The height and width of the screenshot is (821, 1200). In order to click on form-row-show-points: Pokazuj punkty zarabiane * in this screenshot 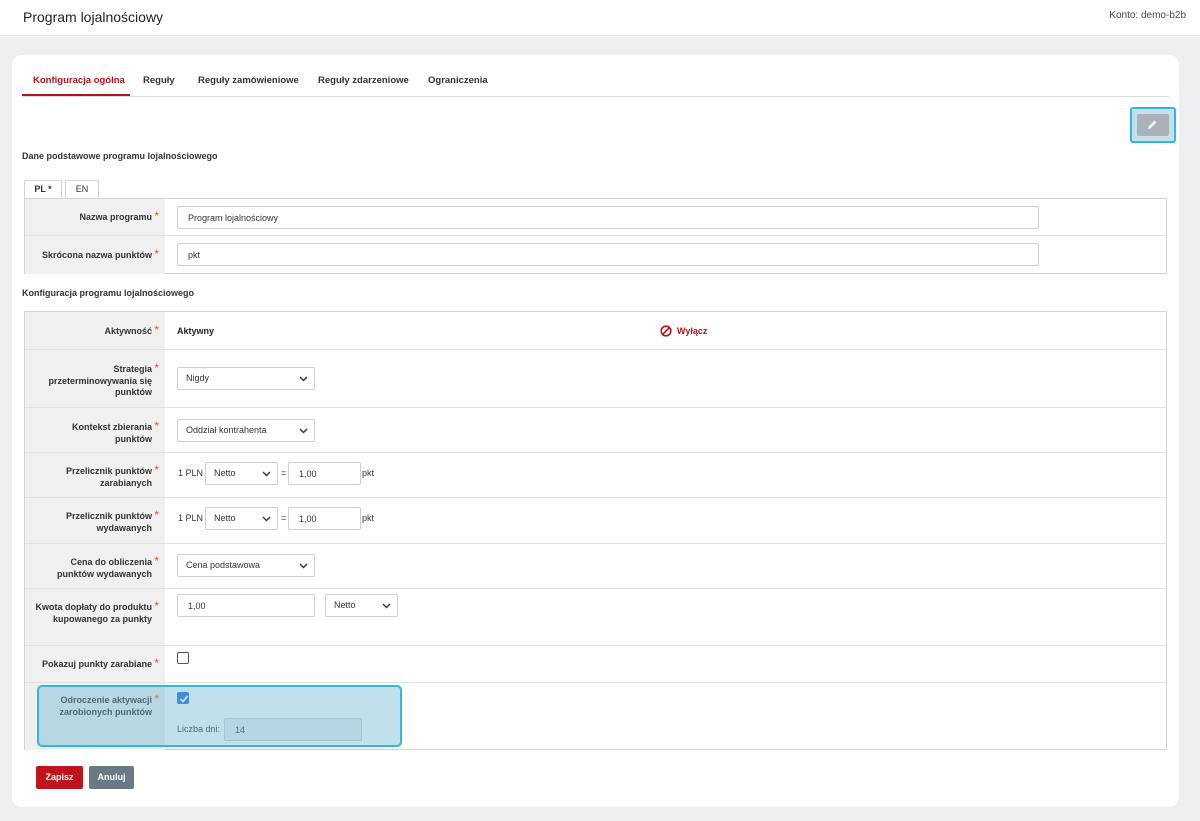, I will do `click(595, 664)`.